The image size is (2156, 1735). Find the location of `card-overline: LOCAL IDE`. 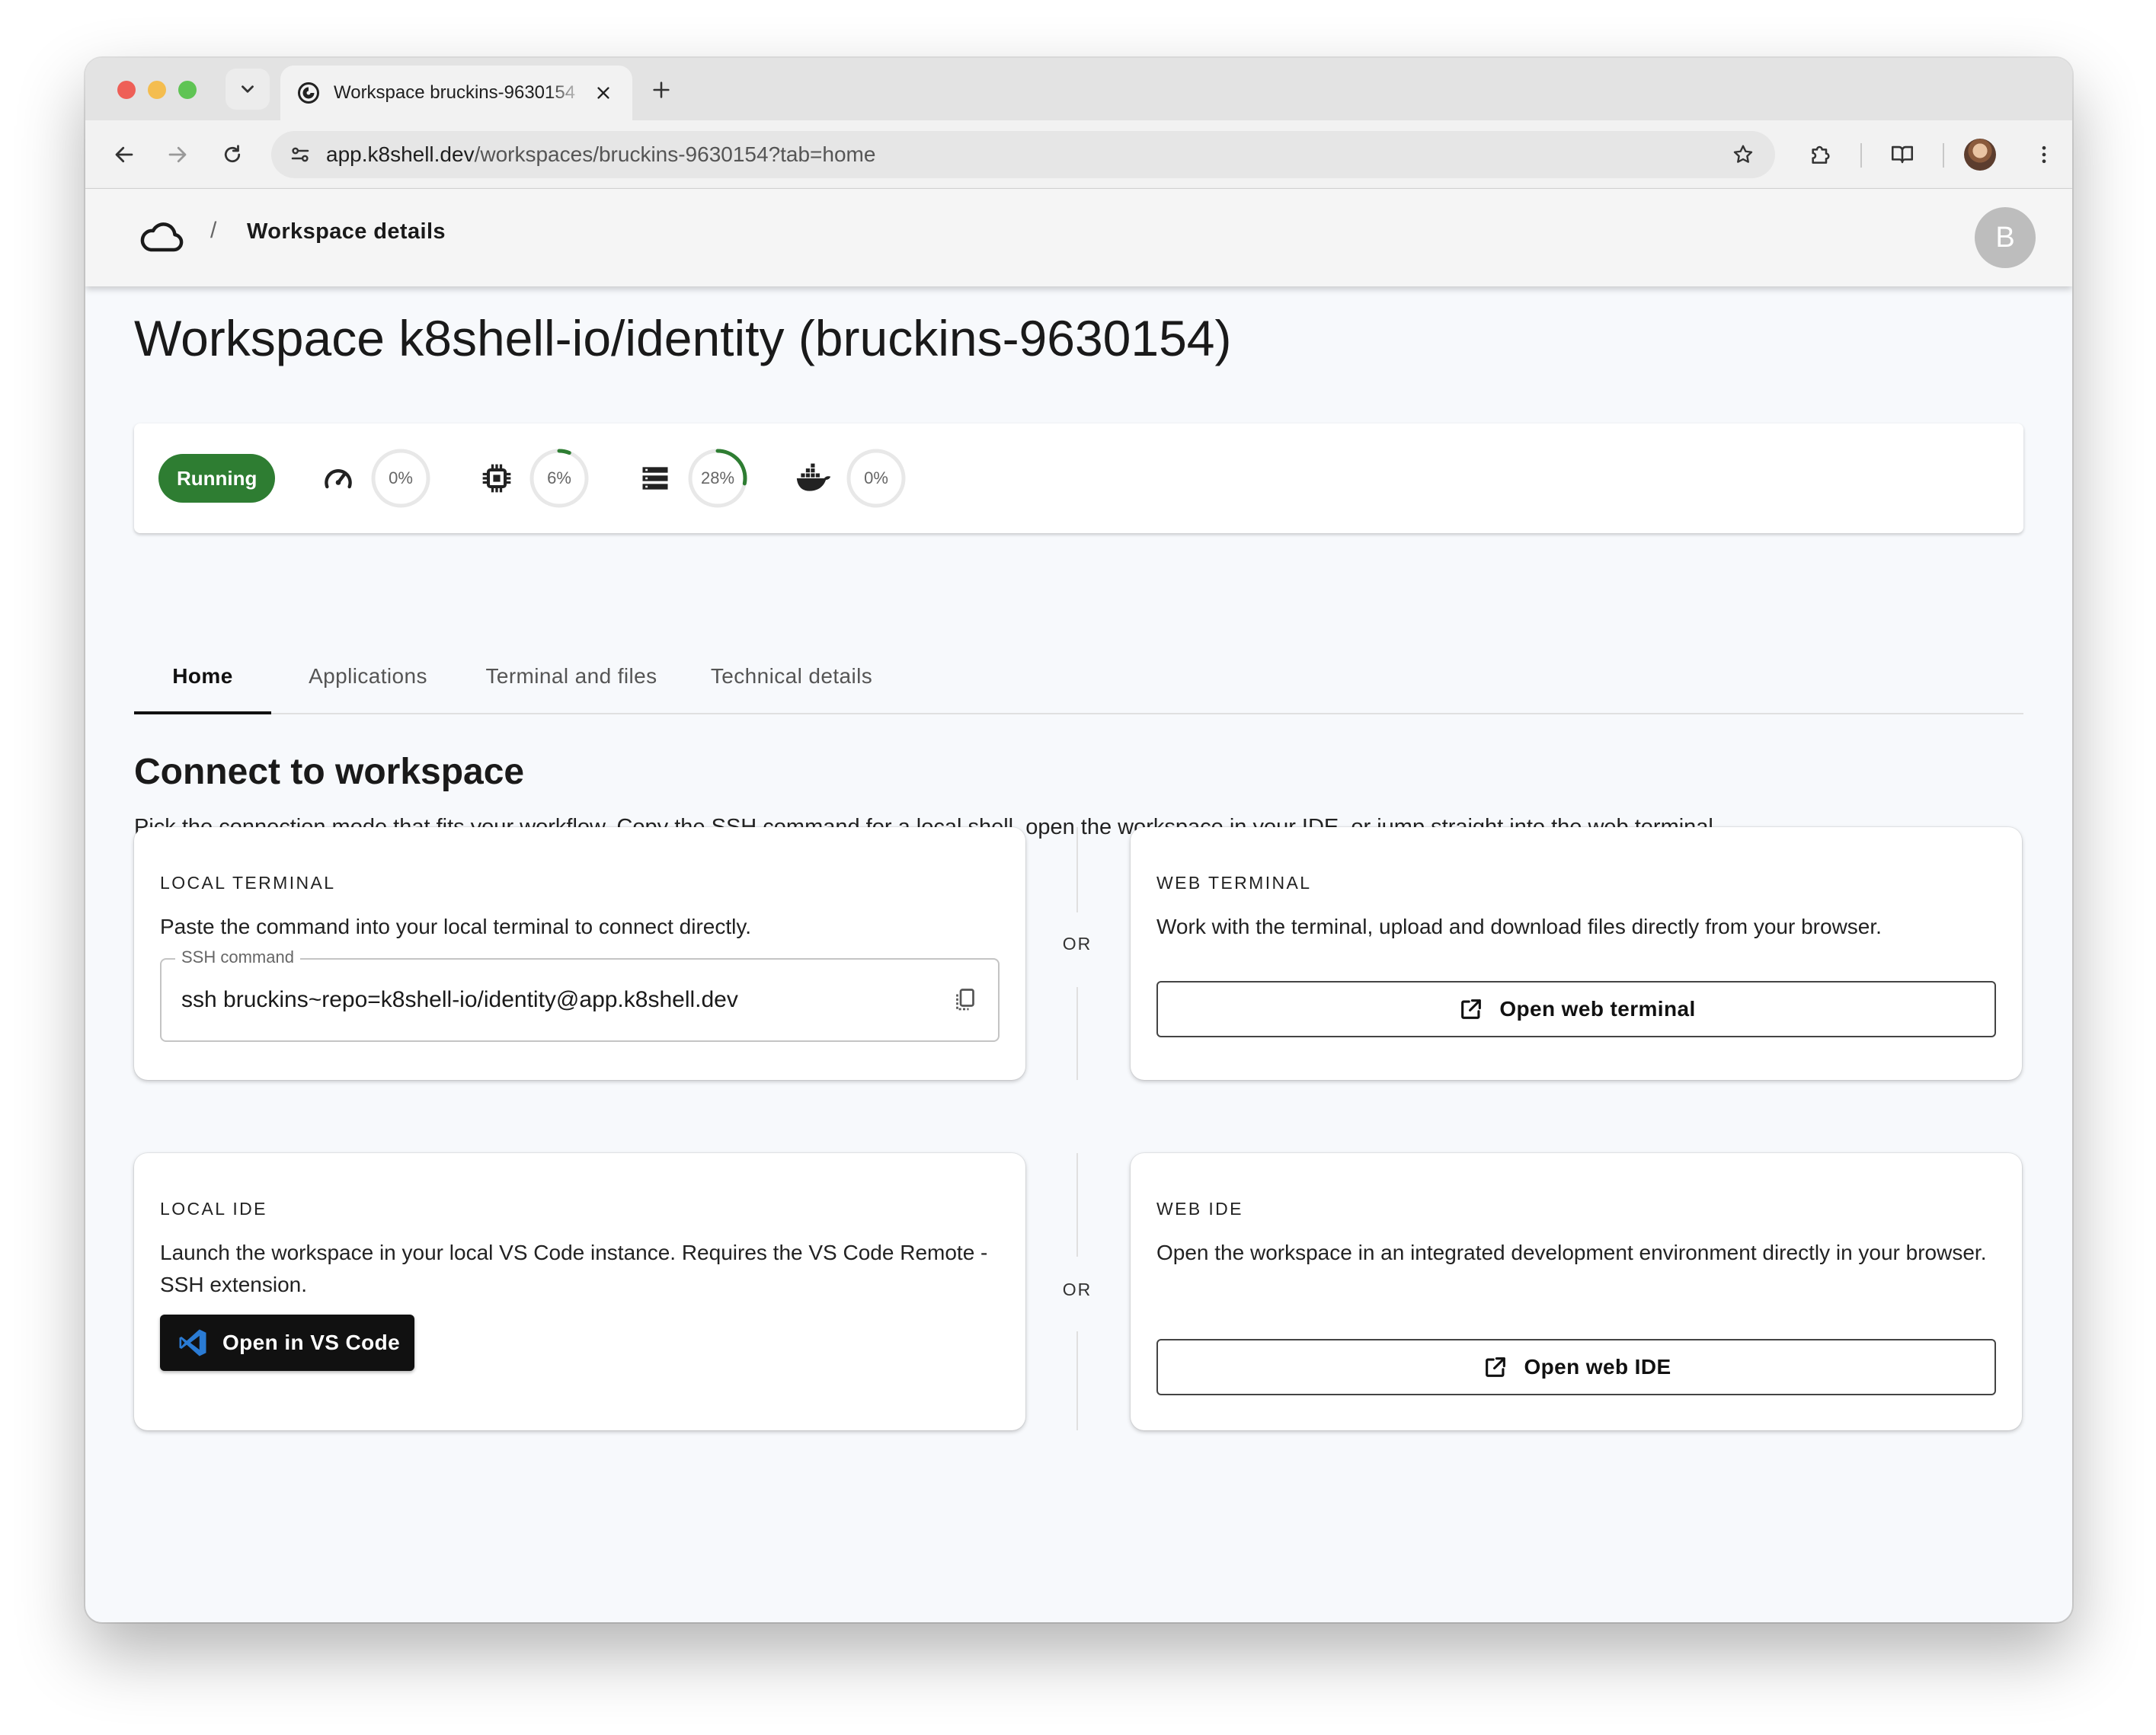

card-overline: LOCAL IDE is located at coordinates (213, 1209).